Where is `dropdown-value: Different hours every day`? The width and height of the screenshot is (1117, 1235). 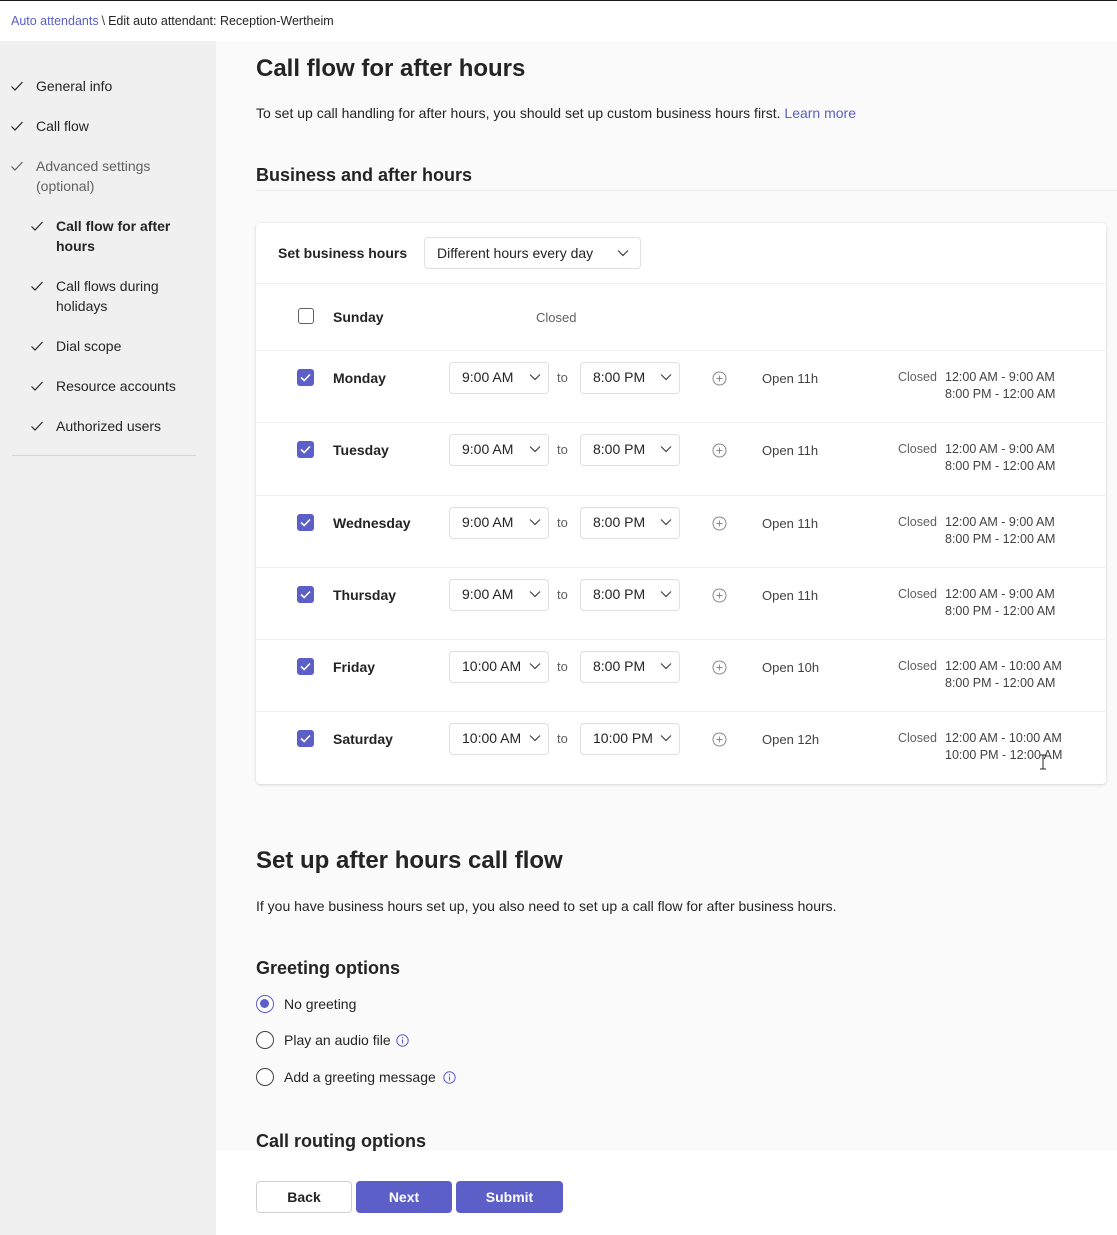 dropdown-value: Different hours every day is located at coordinates (515, 253).